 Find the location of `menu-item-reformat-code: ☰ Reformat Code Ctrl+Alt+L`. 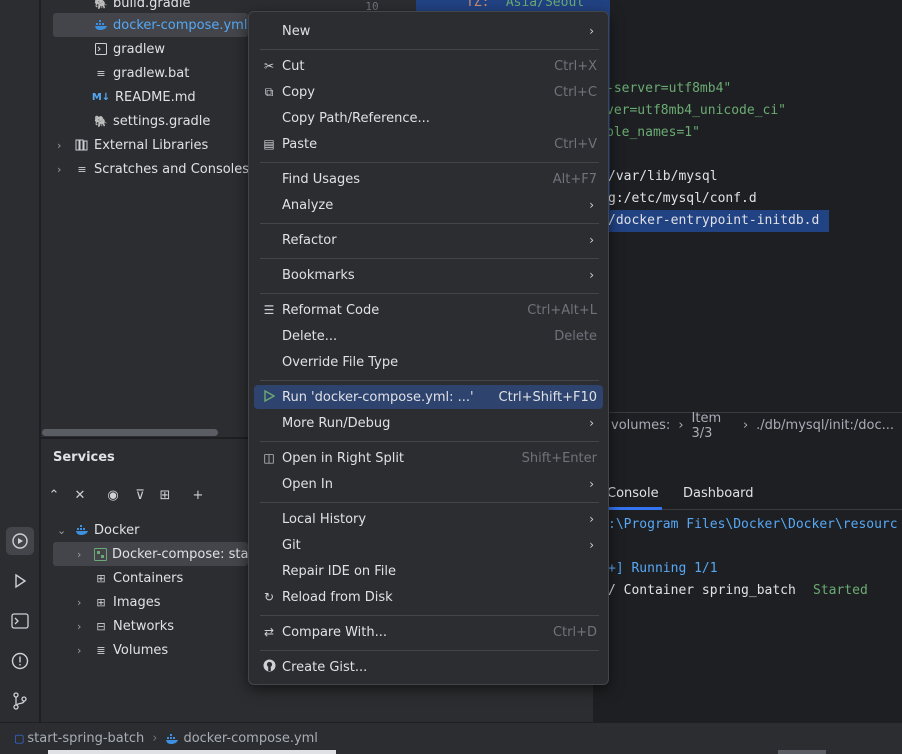

menu-item-reformat-code: ☰ Reformat Code Ctrl+Alt+L is located at coordinates (428, 310).